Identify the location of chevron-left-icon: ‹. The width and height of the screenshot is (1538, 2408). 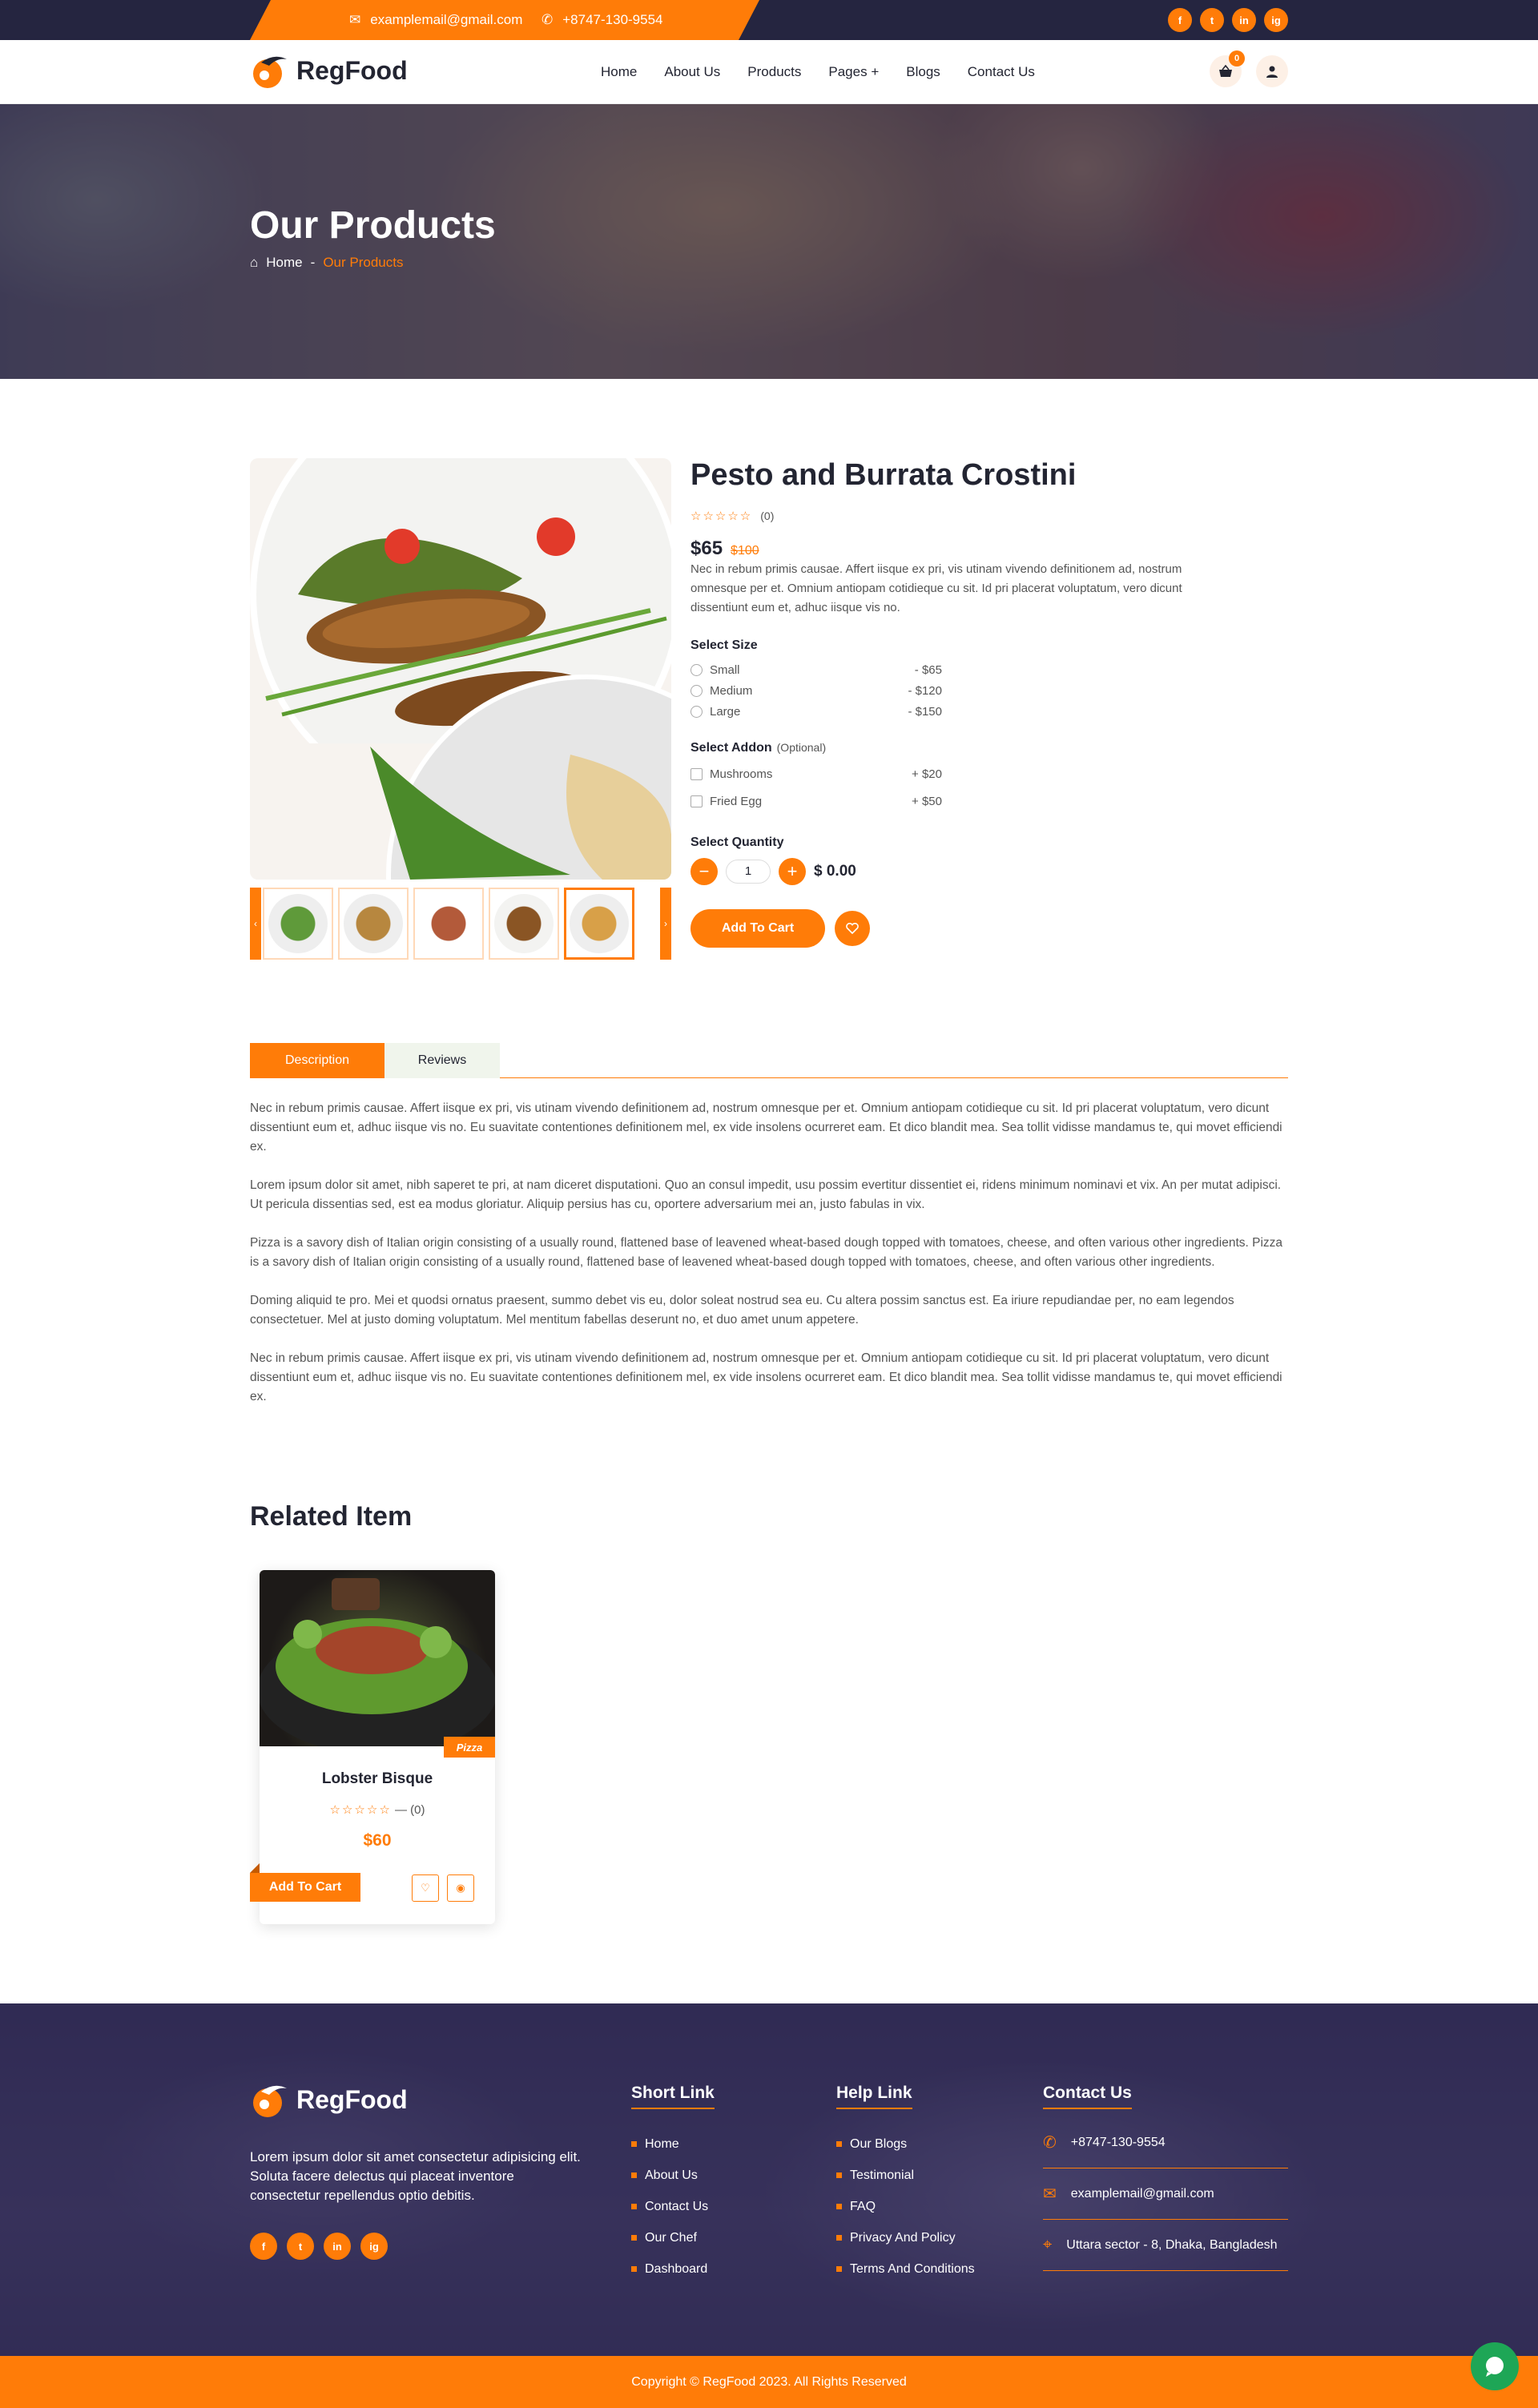
(255, 924).